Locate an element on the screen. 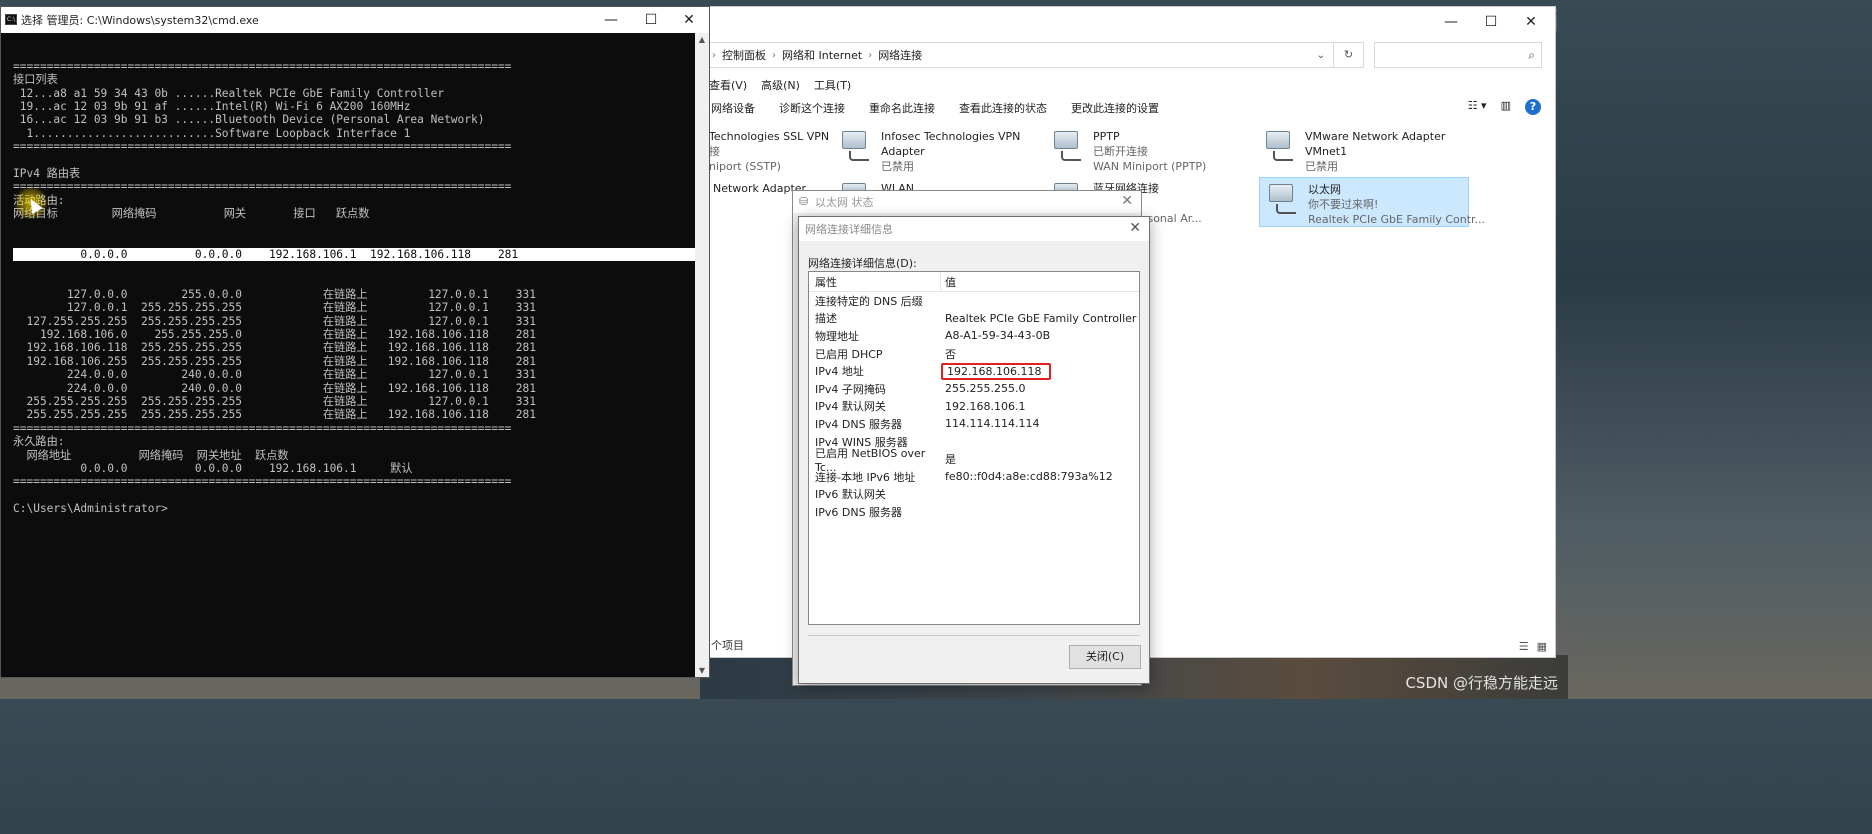 This screenshot has height=834, width=1872. details-row: 连接-本地 IPv6 地址 fe80::f0d4:a8e:cd88:793a%12 is located at coordinates (974, 477).